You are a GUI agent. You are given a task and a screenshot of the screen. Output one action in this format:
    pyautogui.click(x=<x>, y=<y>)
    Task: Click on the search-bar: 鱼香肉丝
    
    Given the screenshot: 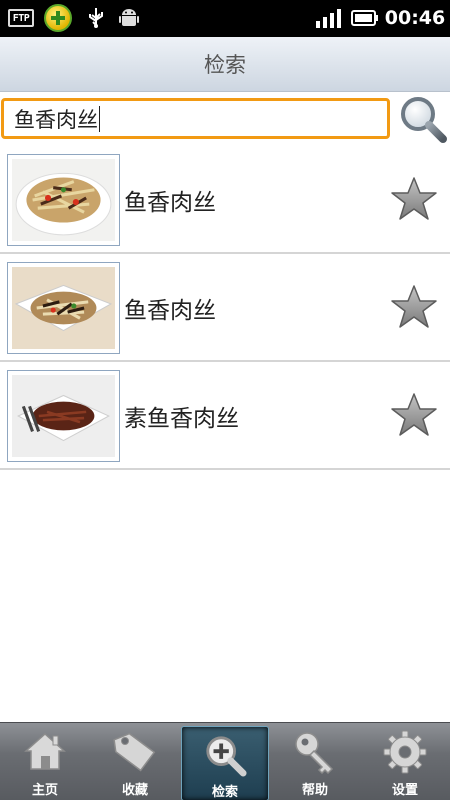 What is the action you would take?
    pyautogui.click(x=225, y=120)
    